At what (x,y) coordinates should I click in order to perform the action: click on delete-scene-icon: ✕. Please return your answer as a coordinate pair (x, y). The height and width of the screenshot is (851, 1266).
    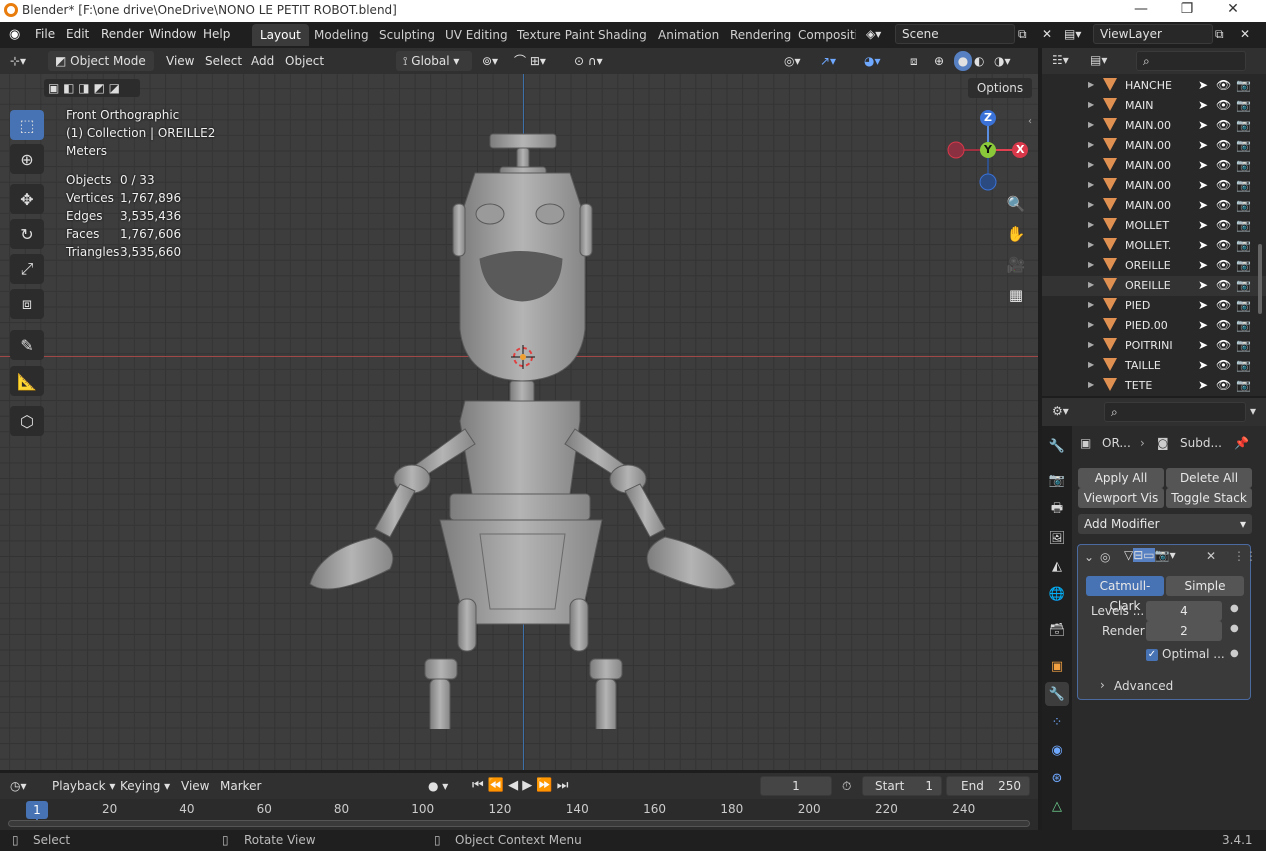
    Looking at the image, I should click on (1047, 34).